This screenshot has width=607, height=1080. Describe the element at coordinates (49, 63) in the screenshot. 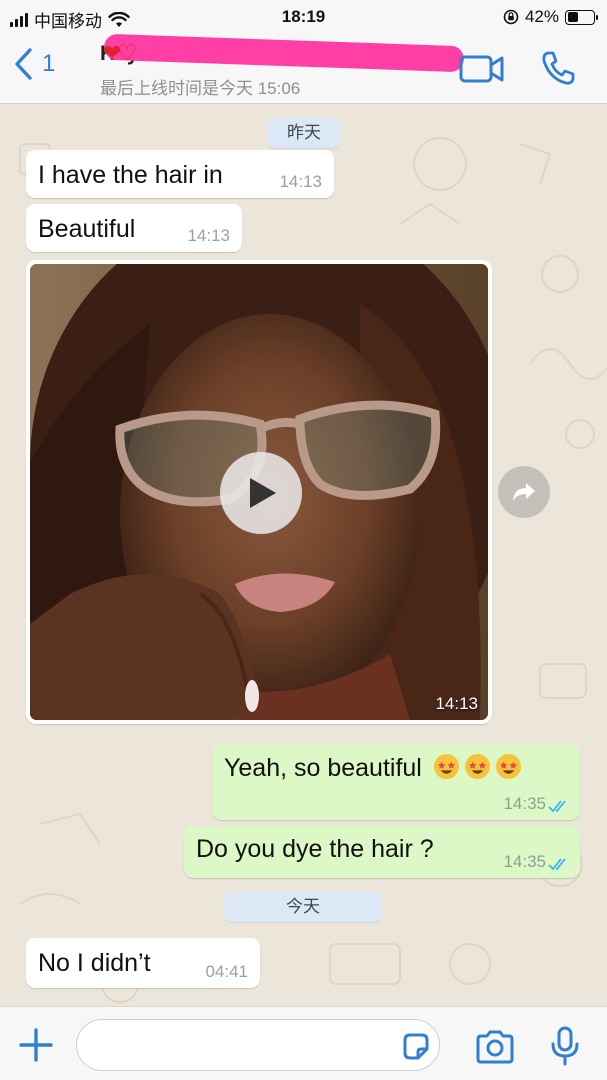

I see `unread-count: 1` at that location.